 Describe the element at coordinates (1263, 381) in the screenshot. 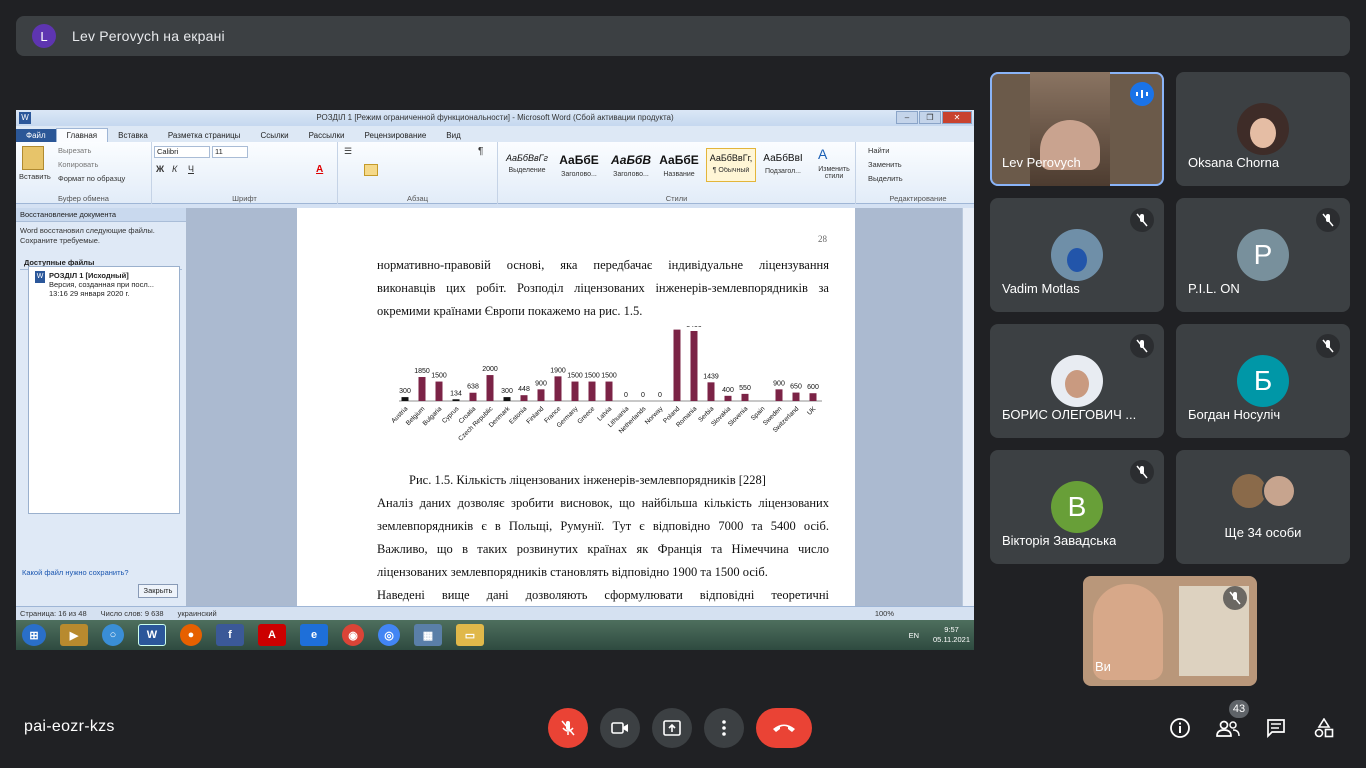

I see `tile-bohdan-nosulich: Б Богдан Носуліч` at that location.